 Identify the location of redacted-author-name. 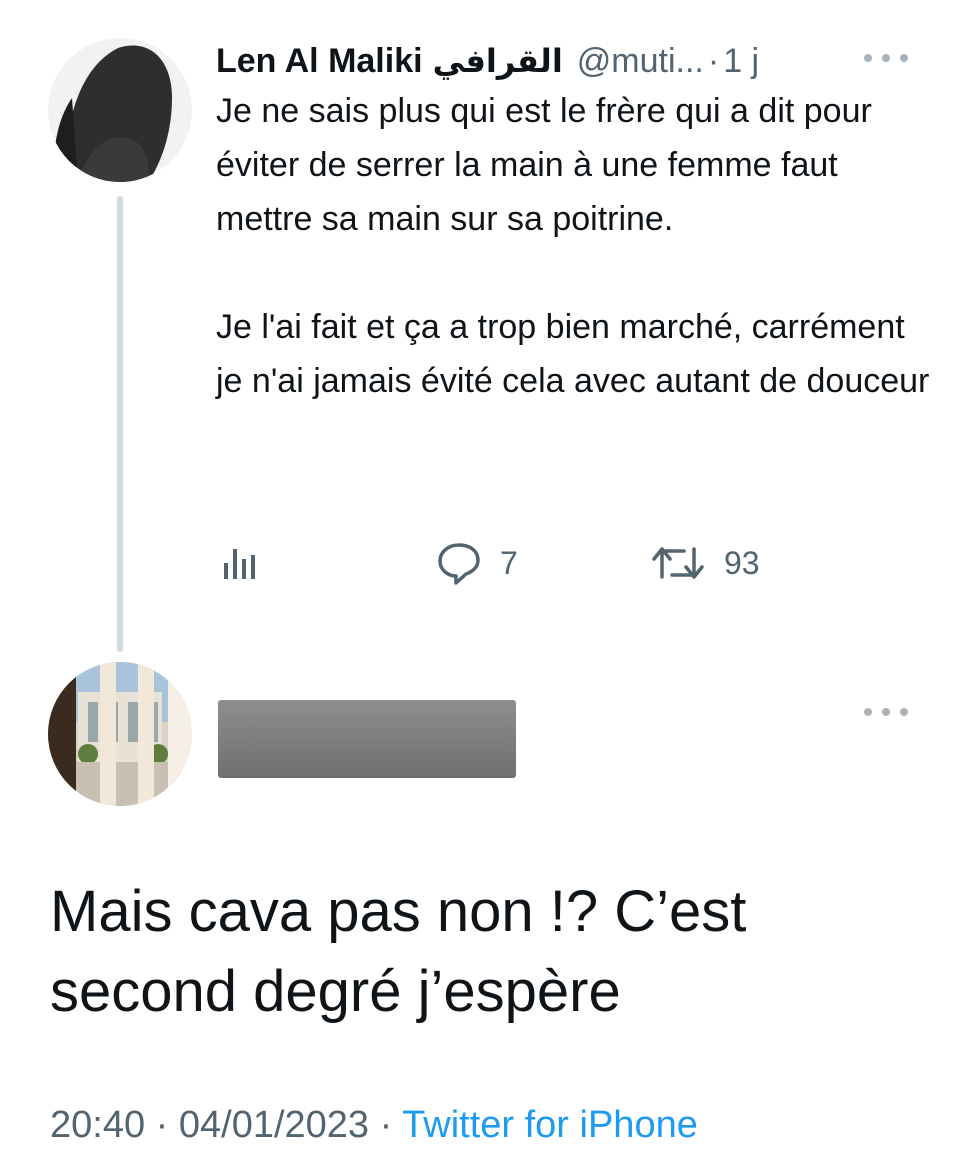
(367, 739).